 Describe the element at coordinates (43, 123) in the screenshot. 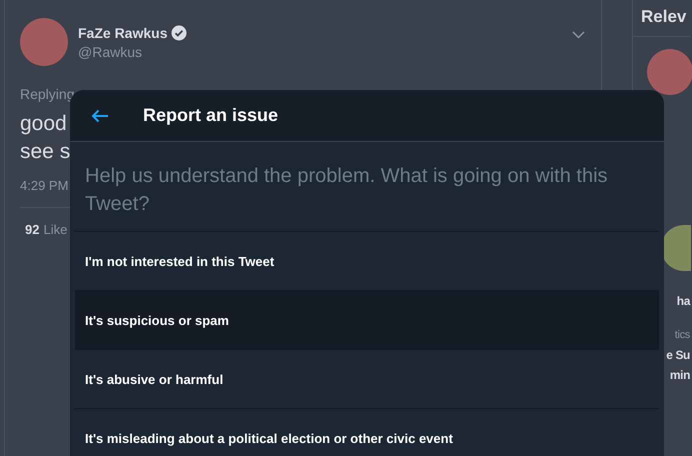

I see `tweet-text: good` at that location.